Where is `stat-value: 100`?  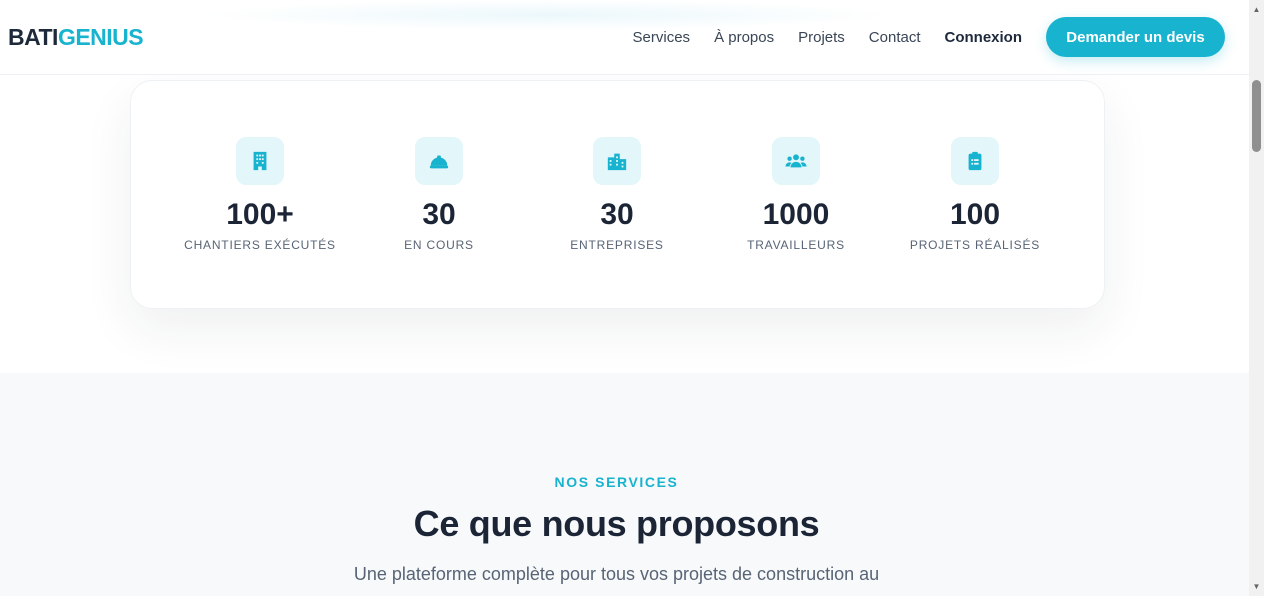
stat-value: 100 is located at coordinates (975, 214).